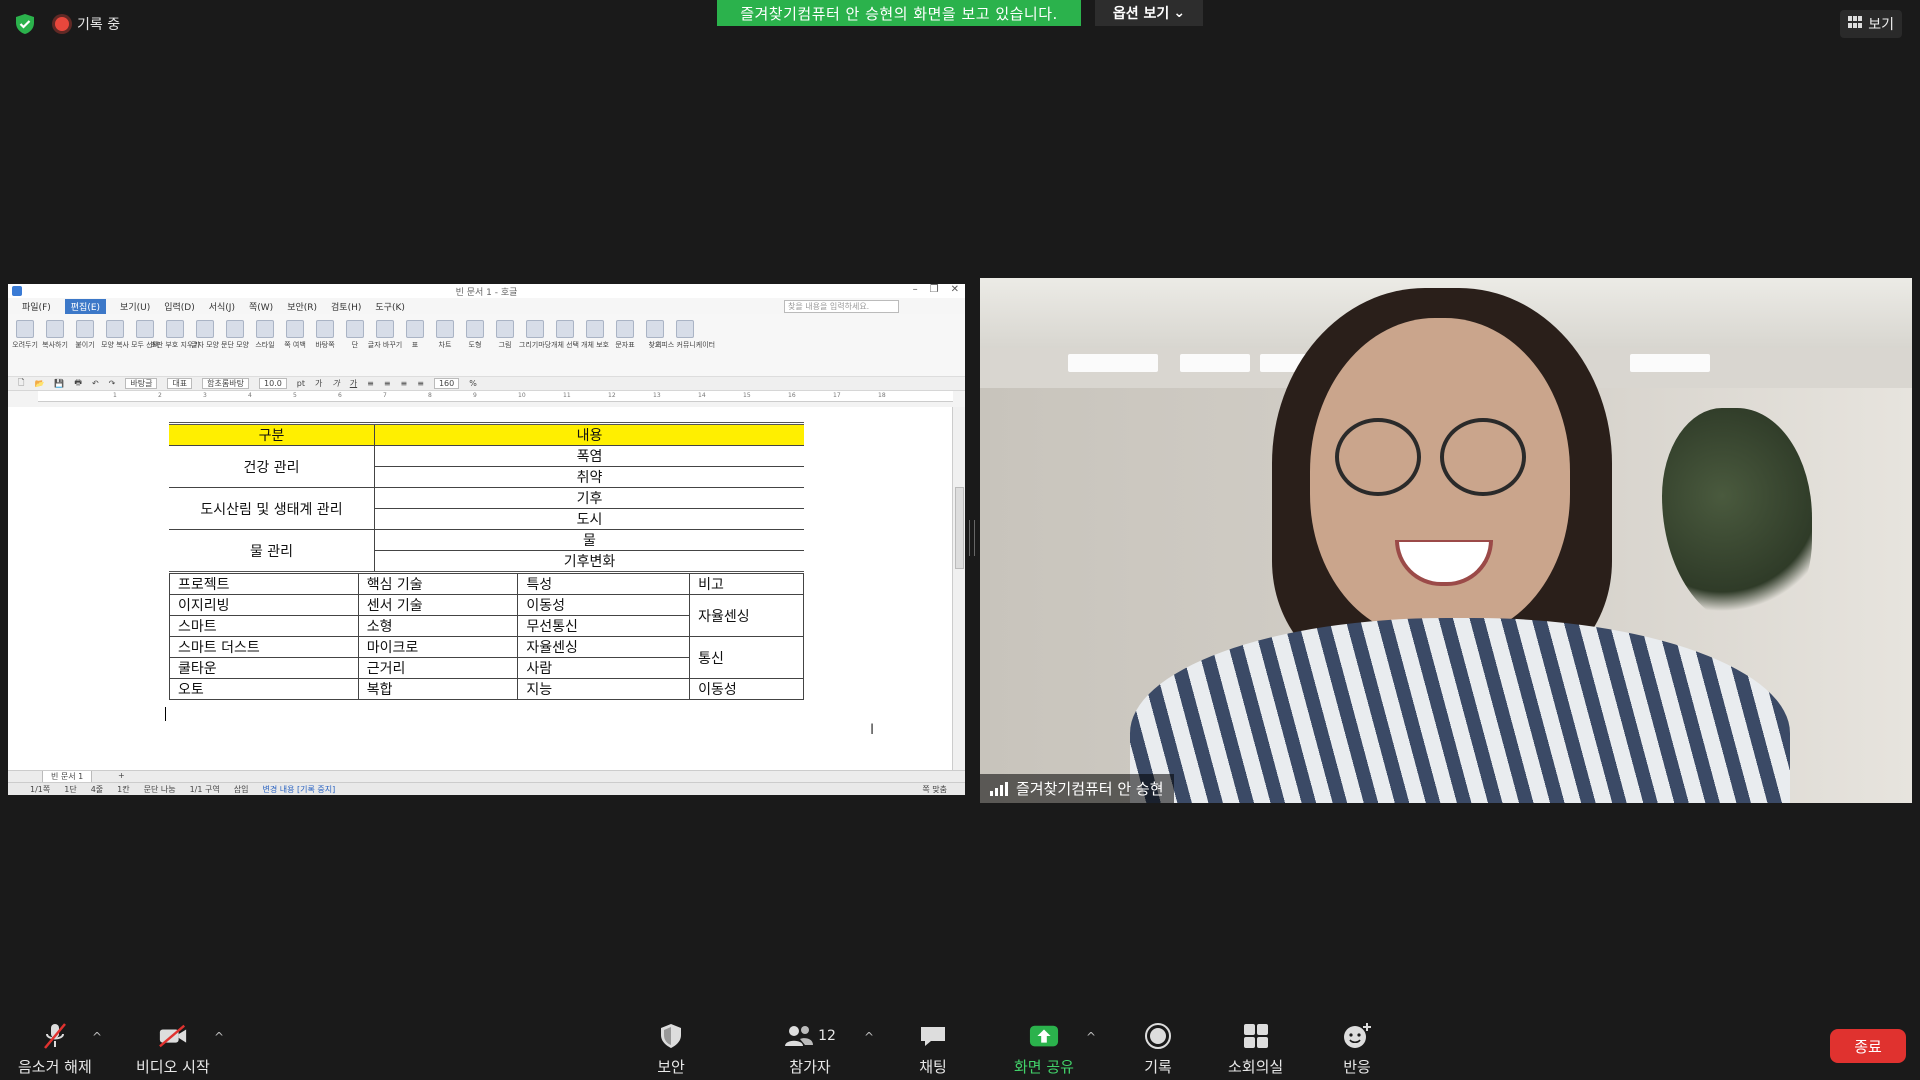  I want to click on table-cell: 도시산림 및 생태계 관리, so click(272, 508).